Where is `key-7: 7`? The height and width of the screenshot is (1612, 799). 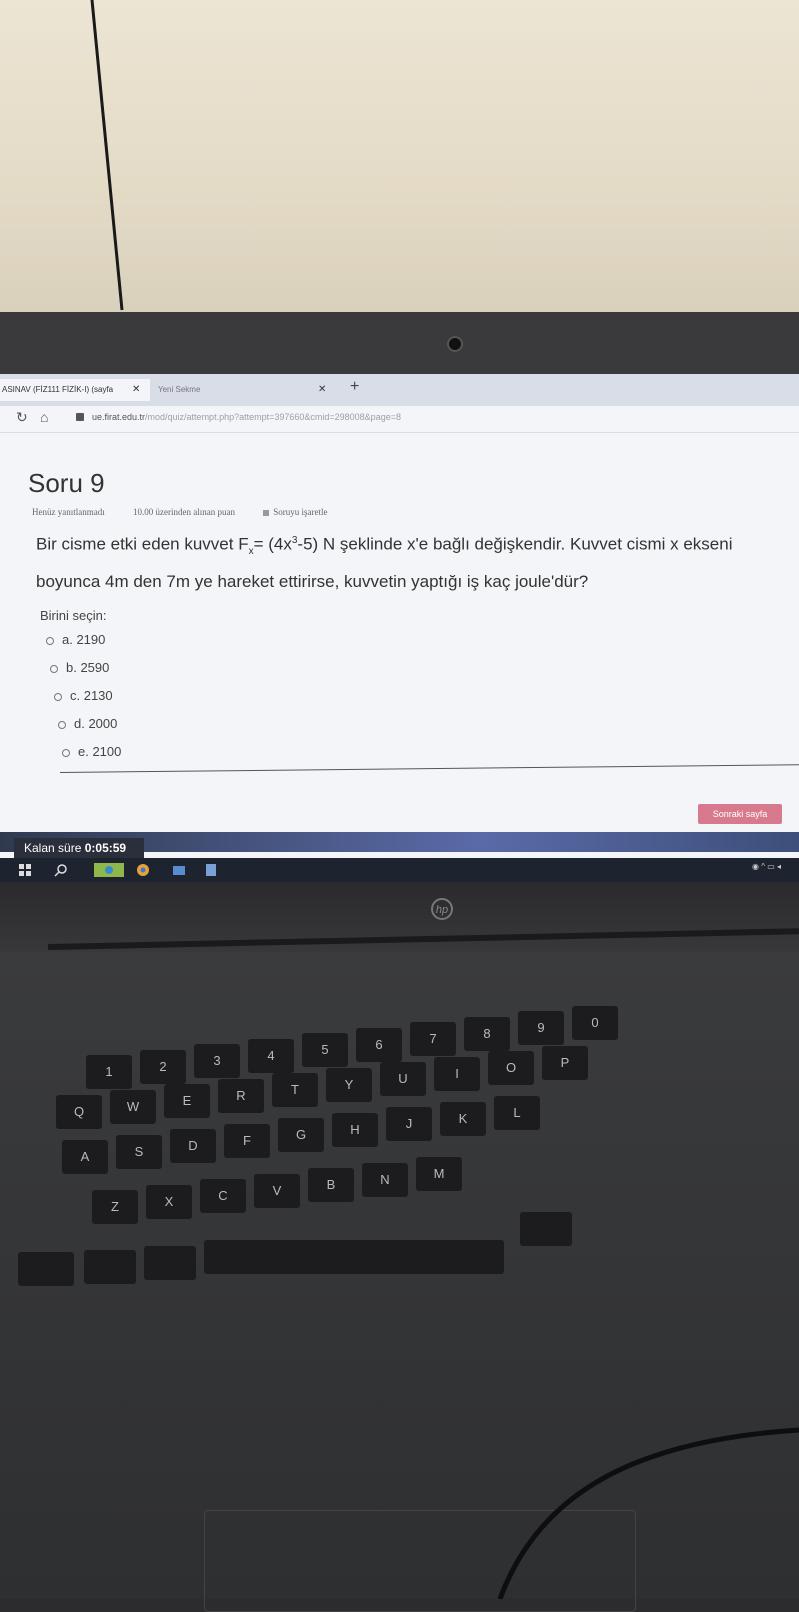 key-7: 7 is located at coordinates (433, 1039).